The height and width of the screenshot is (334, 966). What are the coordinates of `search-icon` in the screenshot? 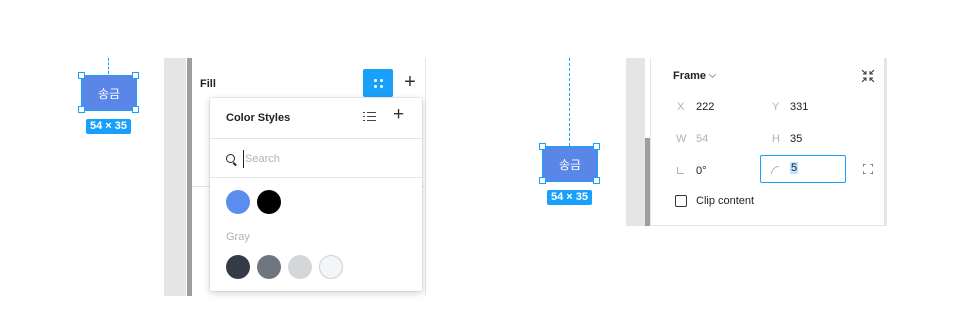 It's located at (230, 158).